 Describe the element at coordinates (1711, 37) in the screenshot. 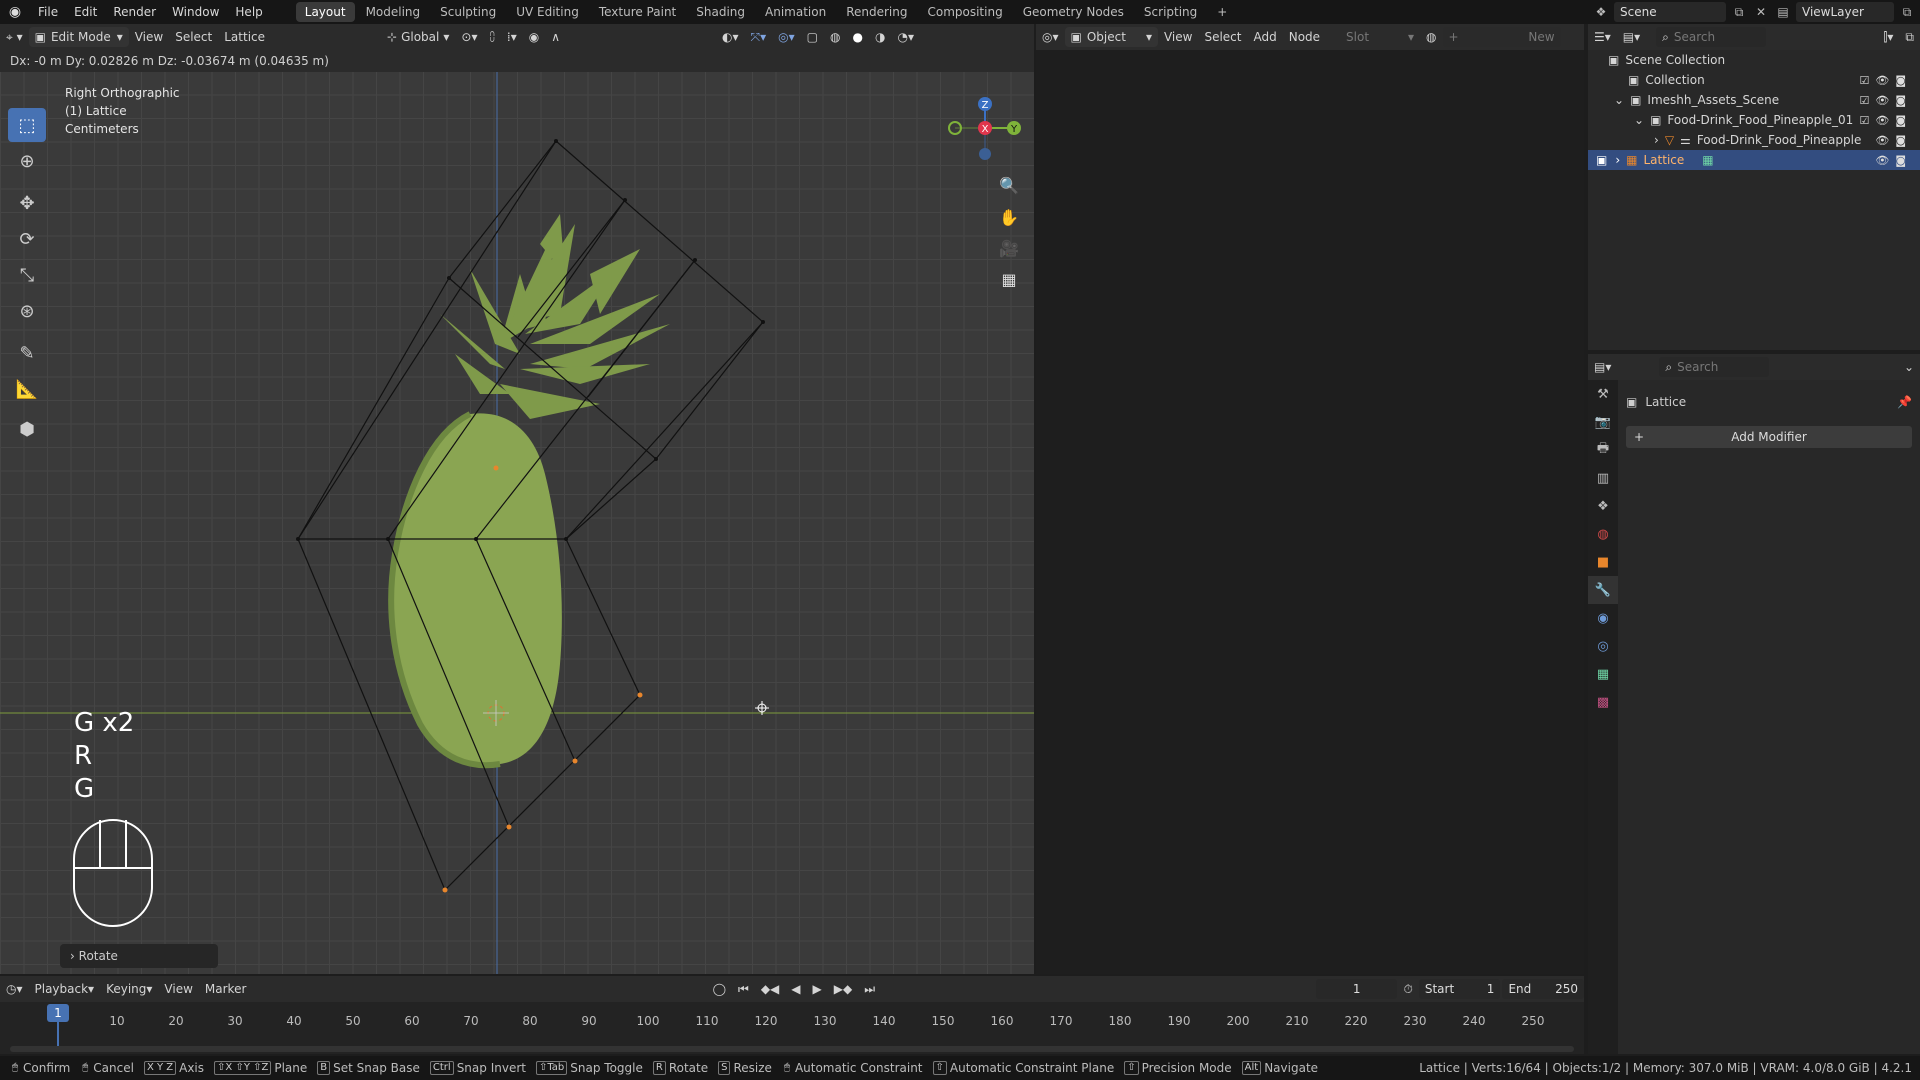

I see `outliner-search: ⌕ Search` at that location.